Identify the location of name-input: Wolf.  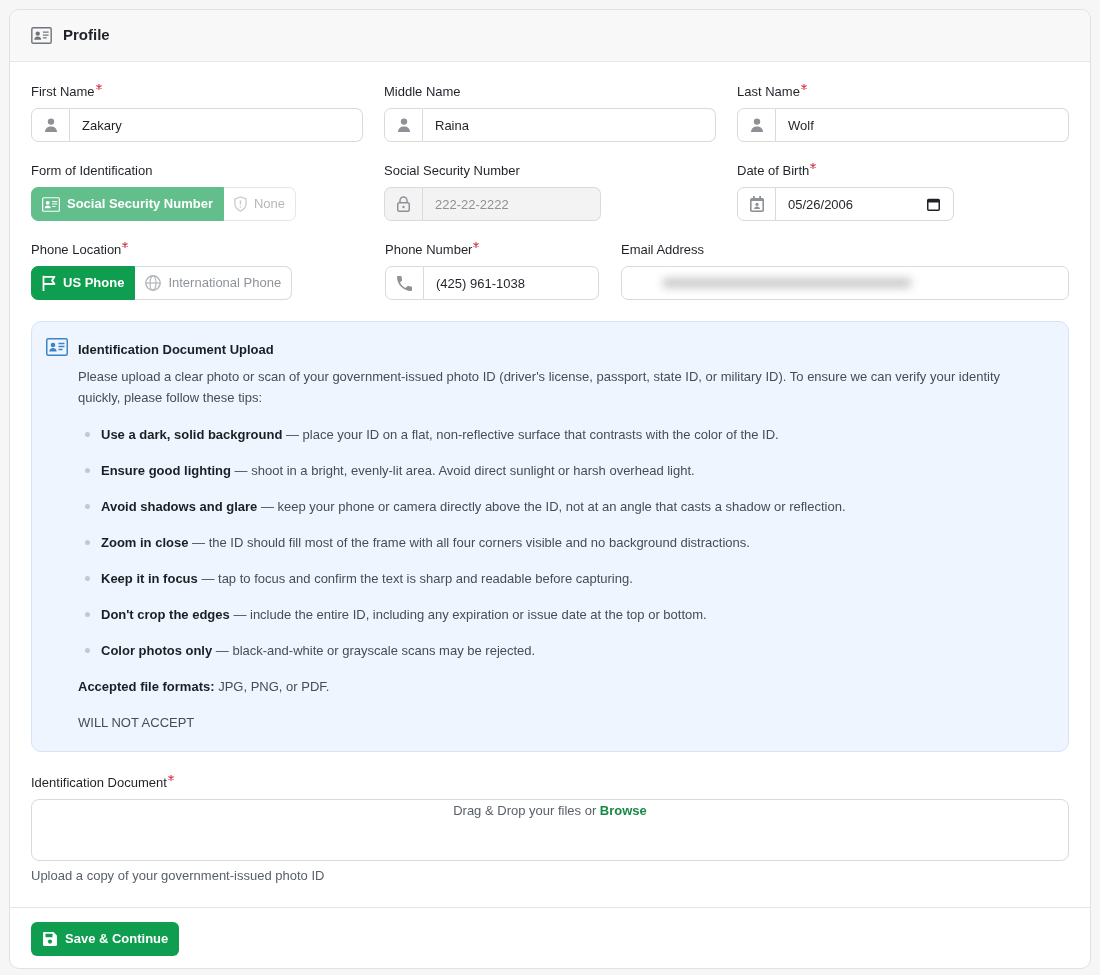
(922, 125).